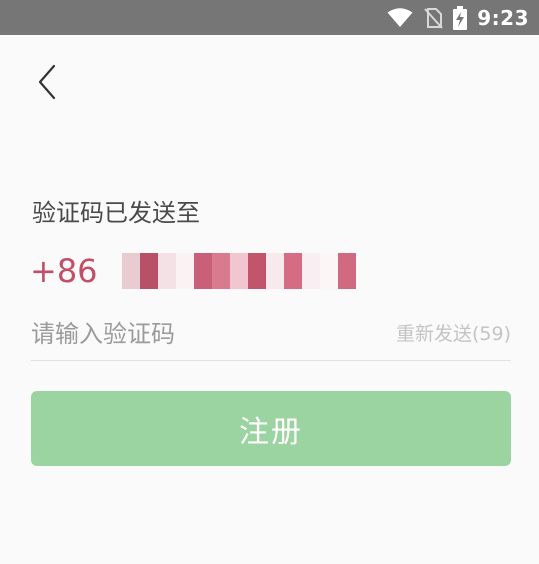 Image resolution: width=539 pixels, height=564 pixels. Describe the element at coordinates (201, 334) in the screenshot. I see `verification-code-input` at that location.